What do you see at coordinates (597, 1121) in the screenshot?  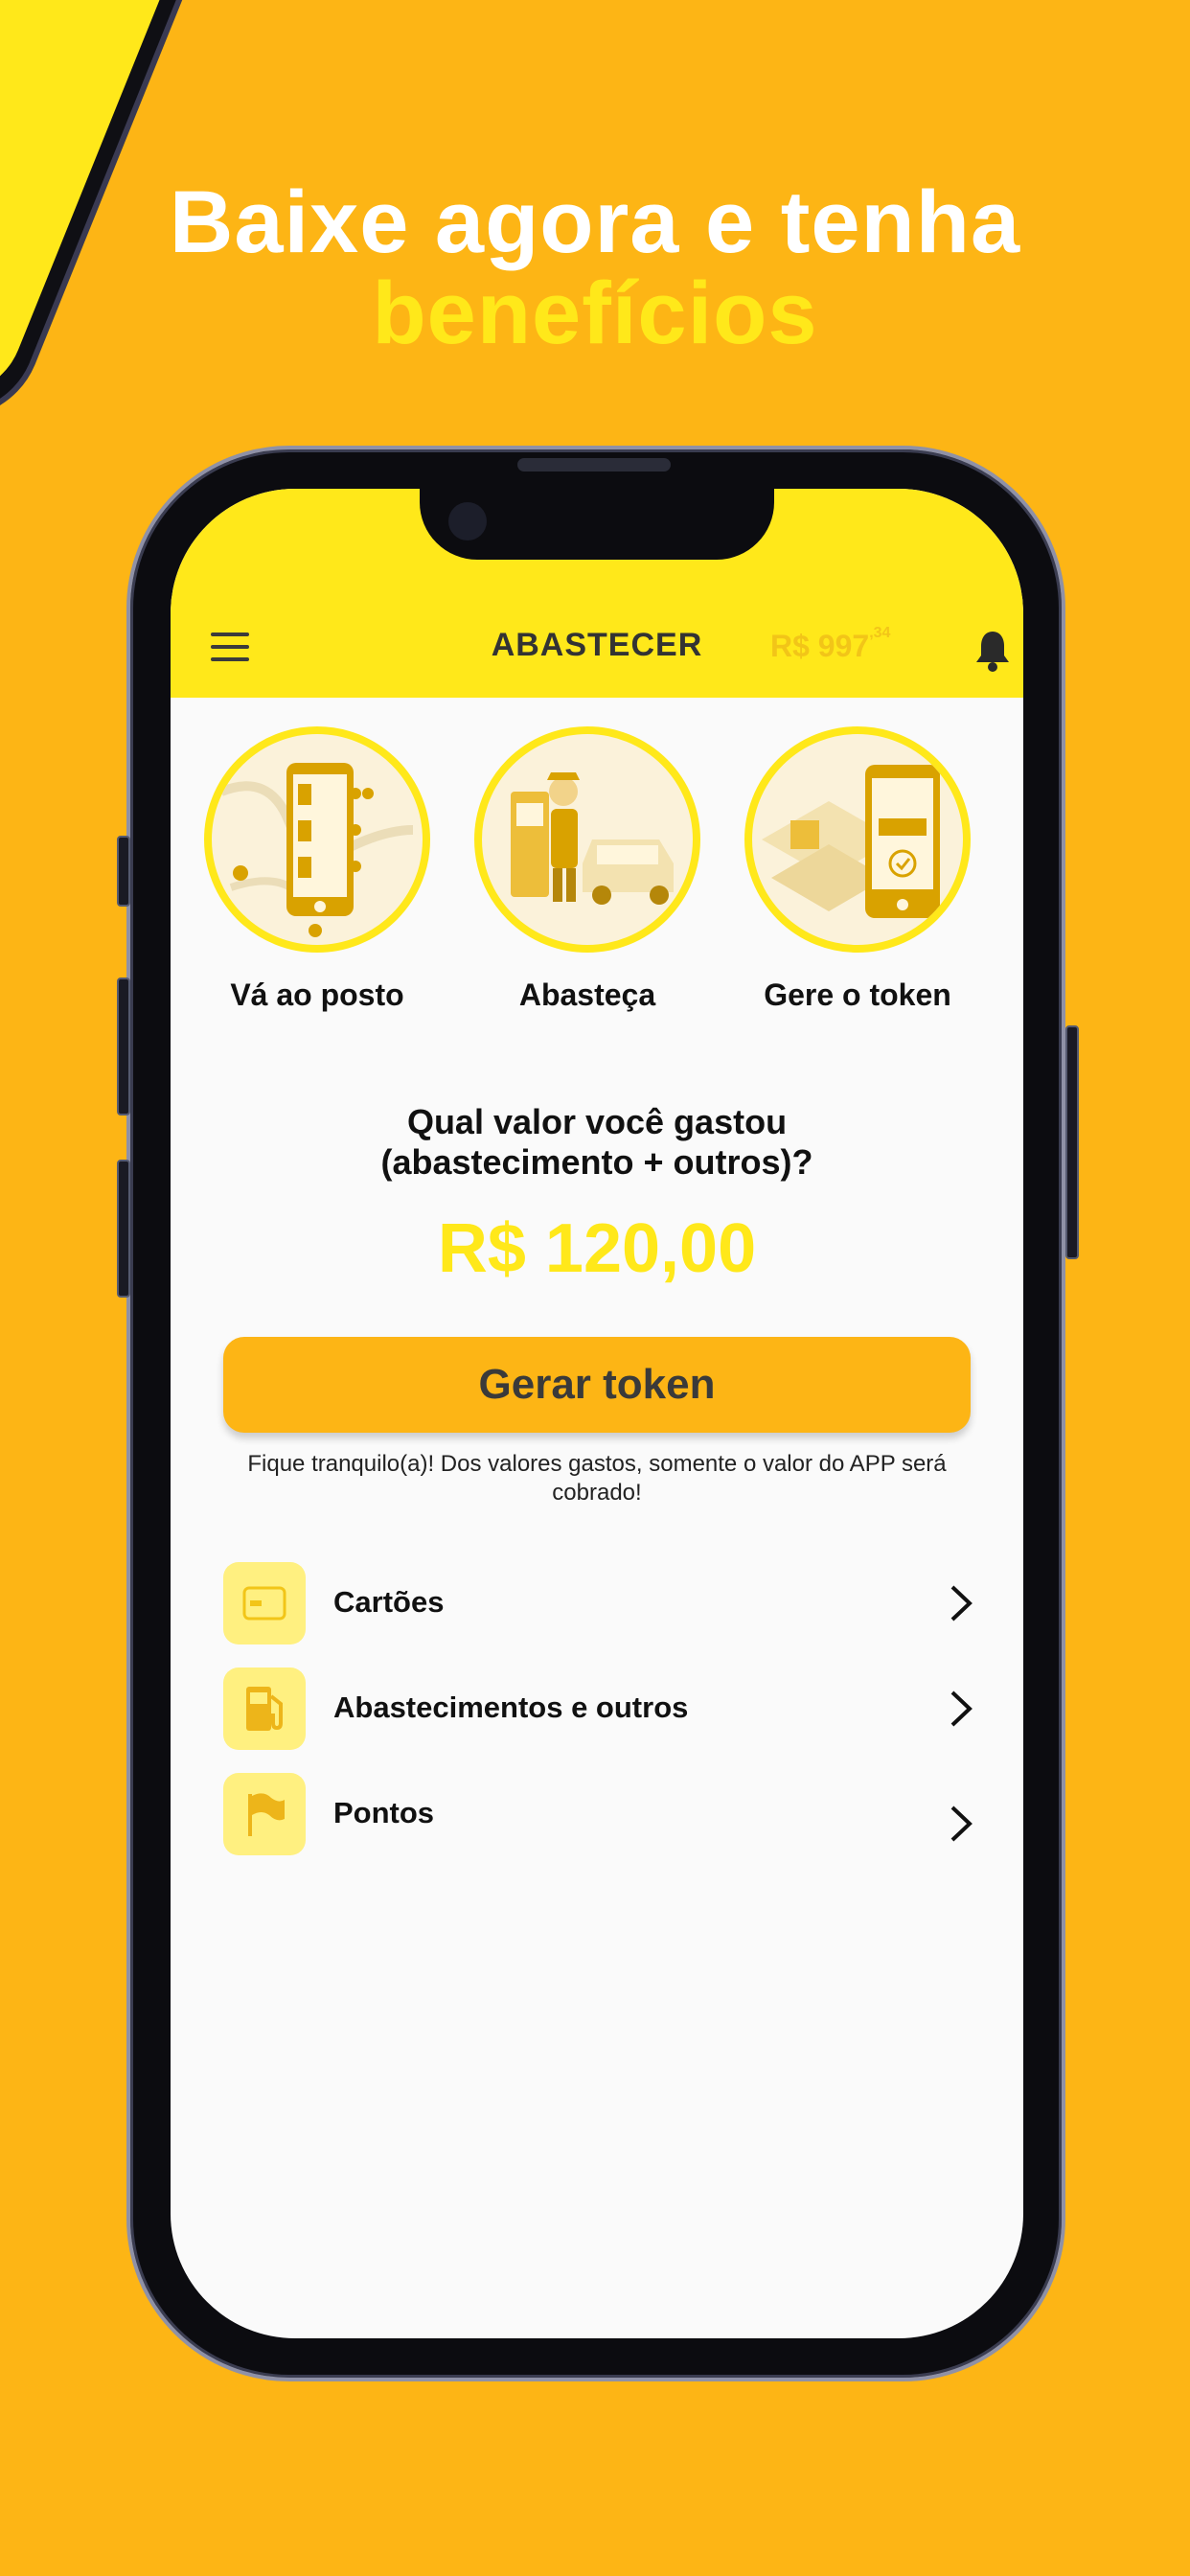 I see `question-line-1: Qual valor você gastou` at bounding box center [597, 1121].